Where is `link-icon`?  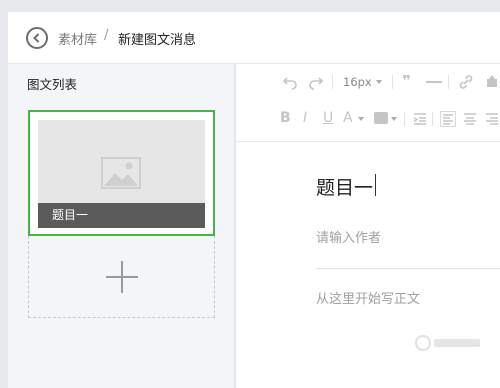
link-icon is located at coordinates (466, 82).